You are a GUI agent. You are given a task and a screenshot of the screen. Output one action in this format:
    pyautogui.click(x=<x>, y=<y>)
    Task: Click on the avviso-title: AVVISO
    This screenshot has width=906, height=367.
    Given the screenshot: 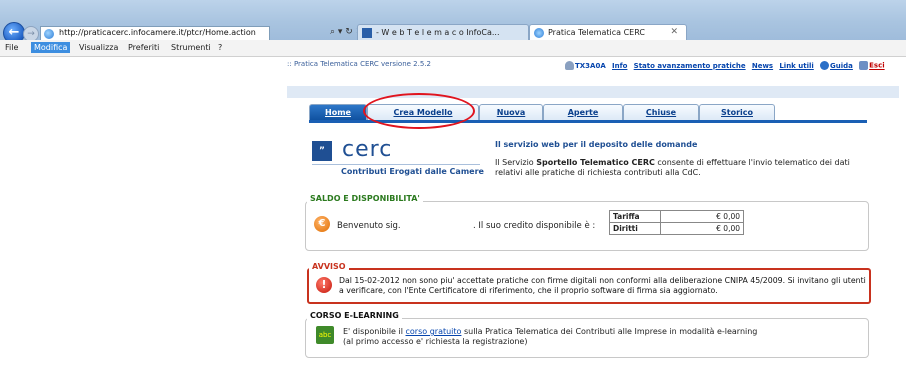 What is the action you would take?
    pyautogui.click(x=329, y=266)
    